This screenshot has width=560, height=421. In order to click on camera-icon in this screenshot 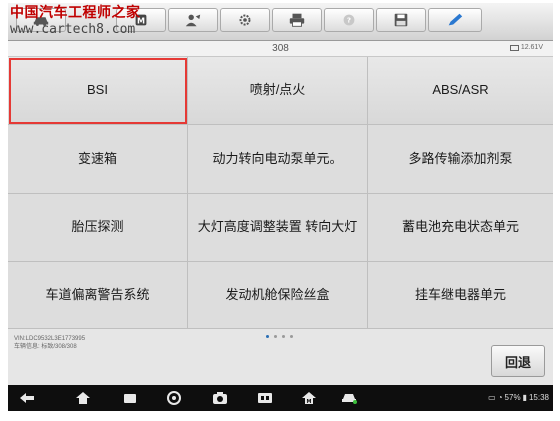, I will do `click(220, 398)`.